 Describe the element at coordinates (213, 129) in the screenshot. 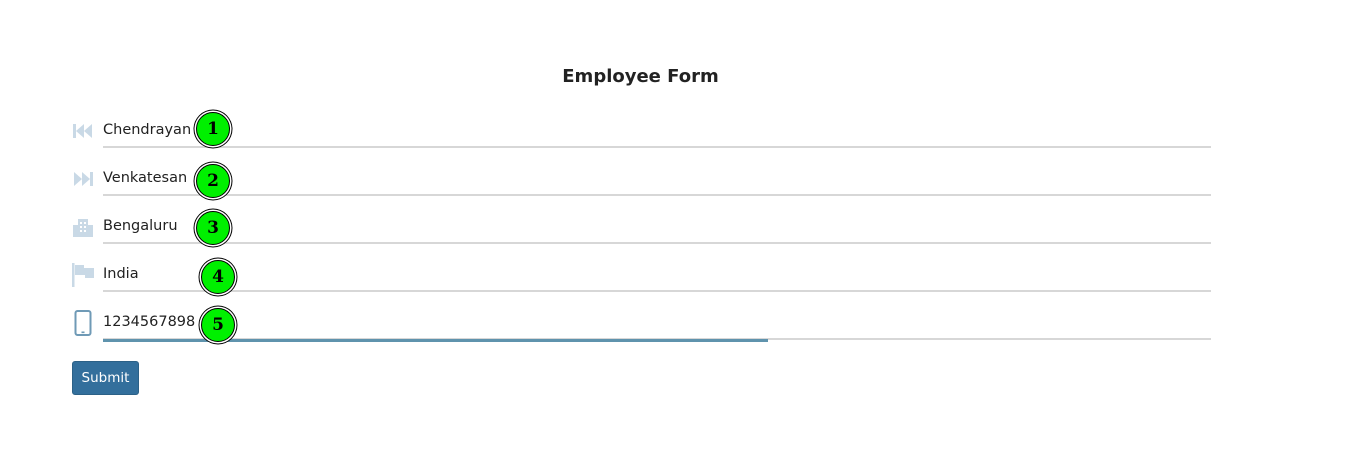

I see `marker-1: 1` at that location.